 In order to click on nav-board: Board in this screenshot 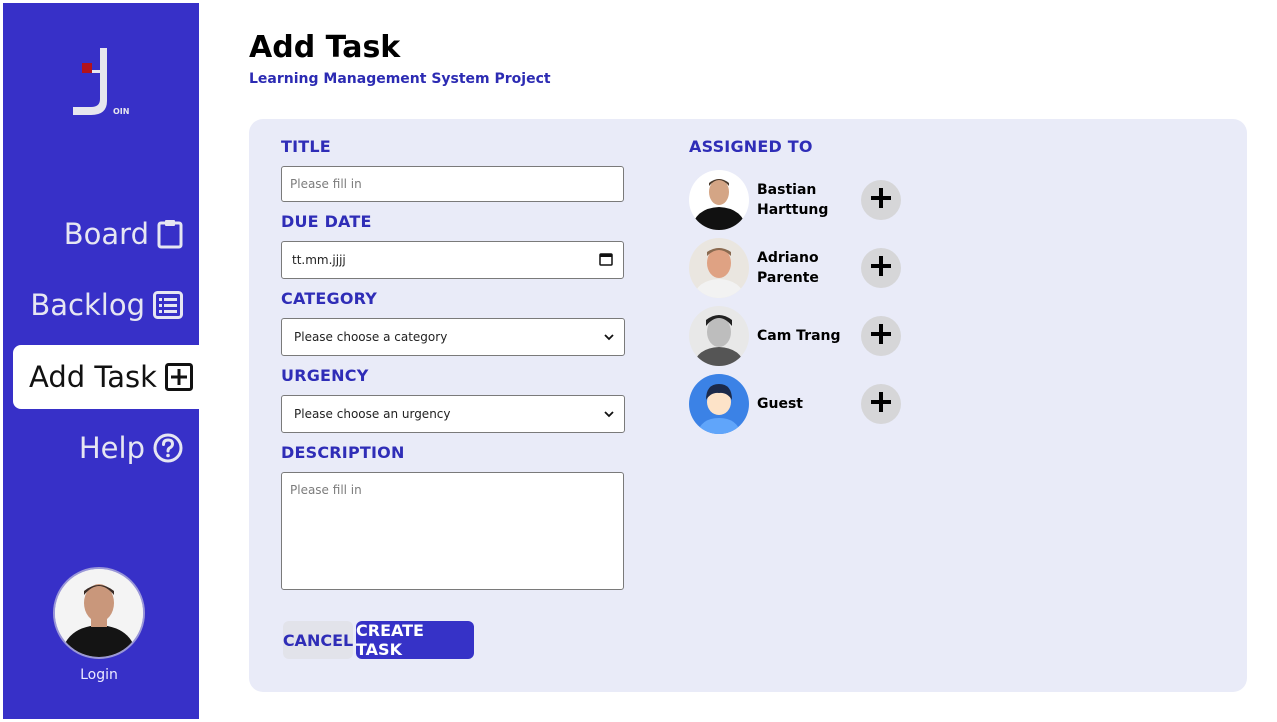, I will do `click(123, 234)`.